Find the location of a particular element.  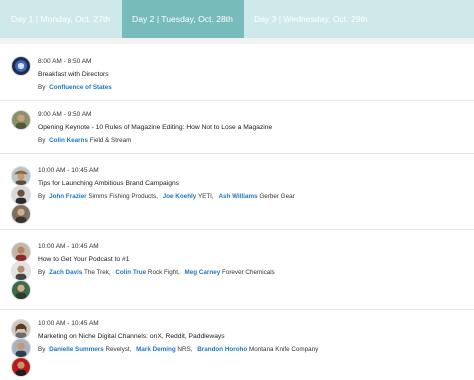

speaker-company: Rock Fight, is located at coordinates (163, 272).